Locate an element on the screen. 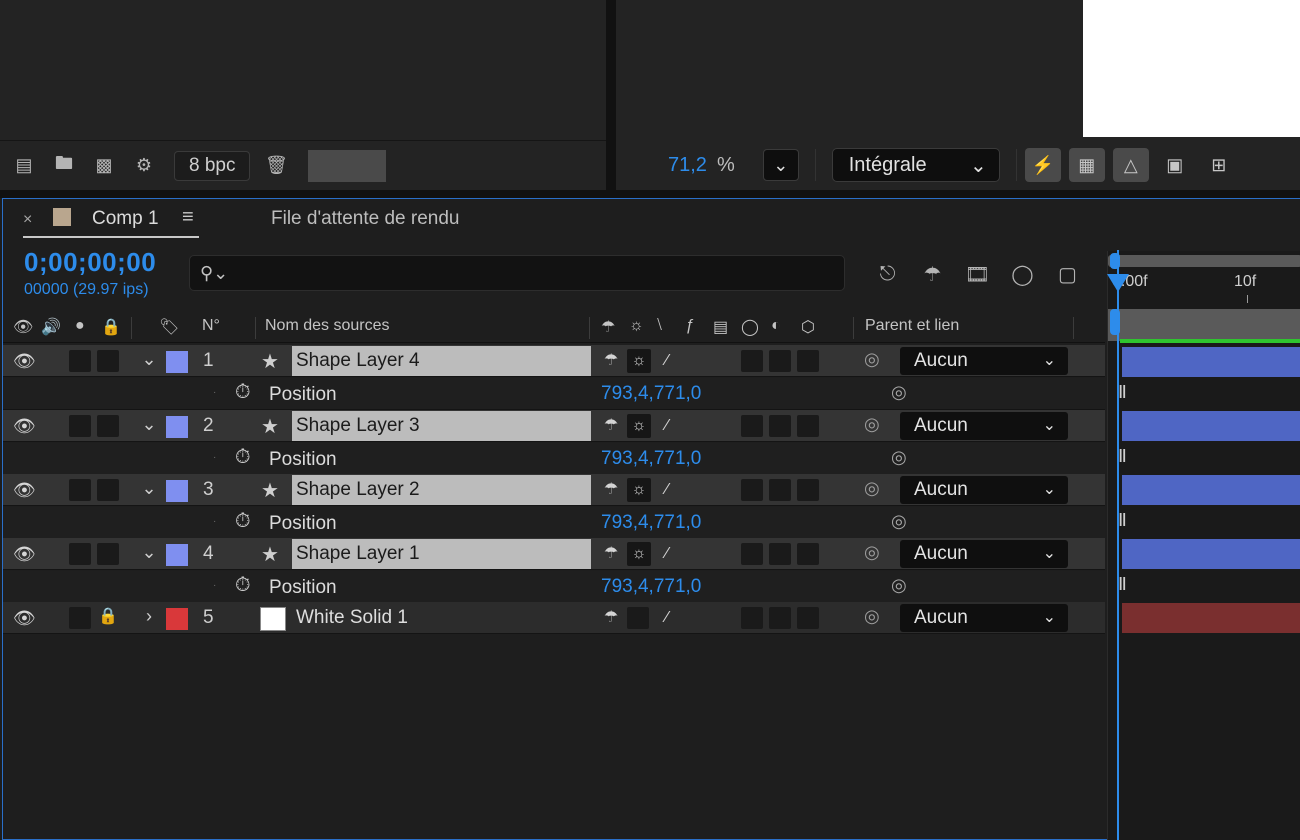 This screenshot has height=840, width=1300. layer-row: 👁 🔒 › 5 White Solid 1 ☂ ∕ ◎ Aucun ⌄ is located at coordinates (554, 618).